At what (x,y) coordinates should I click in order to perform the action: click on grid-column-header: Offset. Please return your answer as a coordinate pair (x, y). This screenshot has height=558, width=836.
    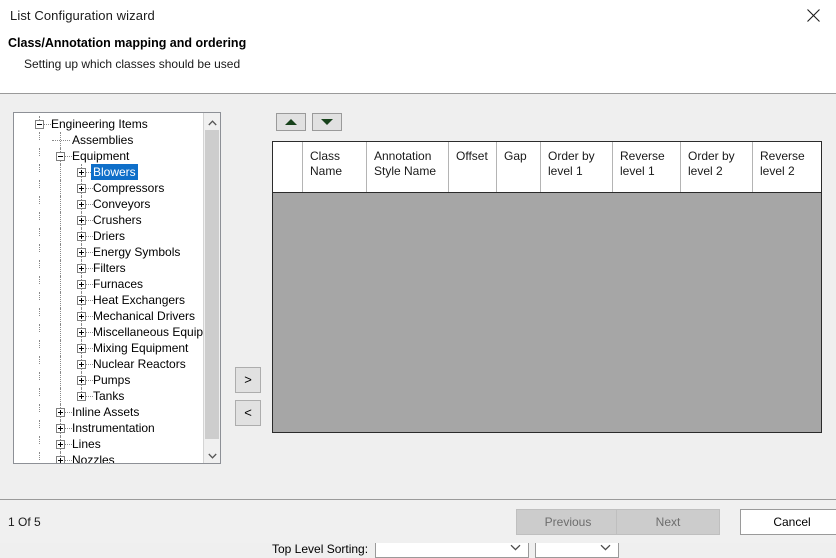
    Looking at the image, I should click on (473, 167).